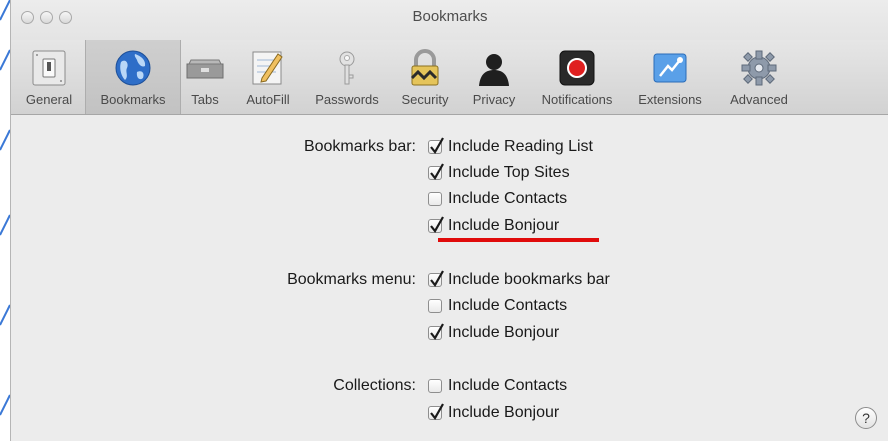 Image resolution: width=888 pixels, height=441 pixels. What do you see at coordinates (359, 146) in the screenshot?
I see `bookmarks-bar-label: Bookmarks bar:` at bounding box center [359, 146].